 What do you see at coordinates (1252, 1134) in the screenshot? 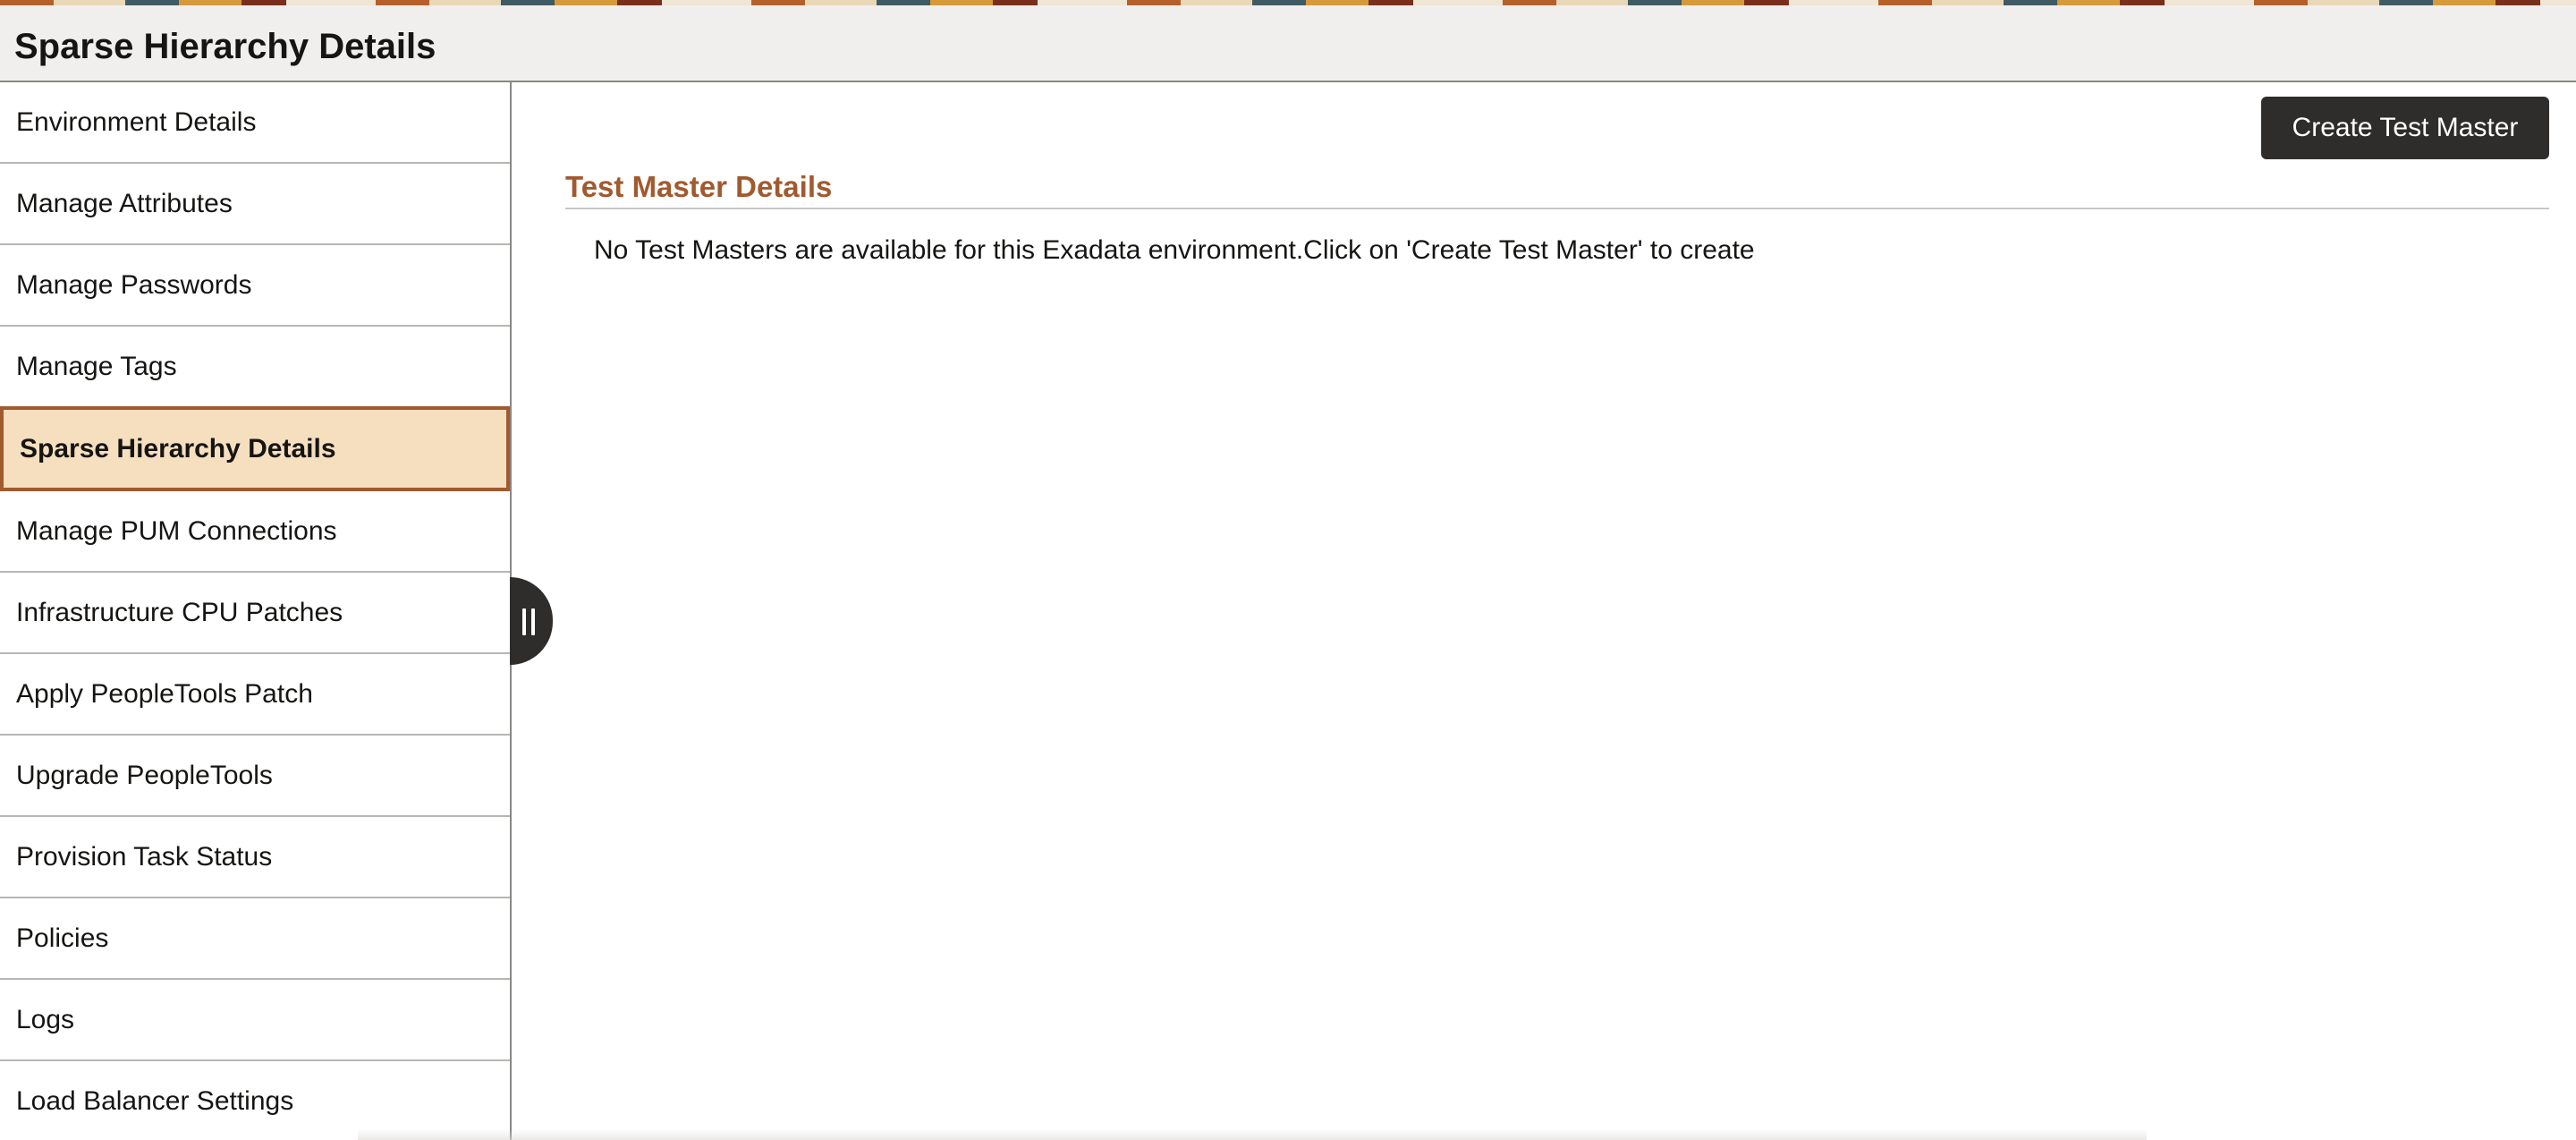
I see `bottom-shadow` at bounding box center [1252, 1134].